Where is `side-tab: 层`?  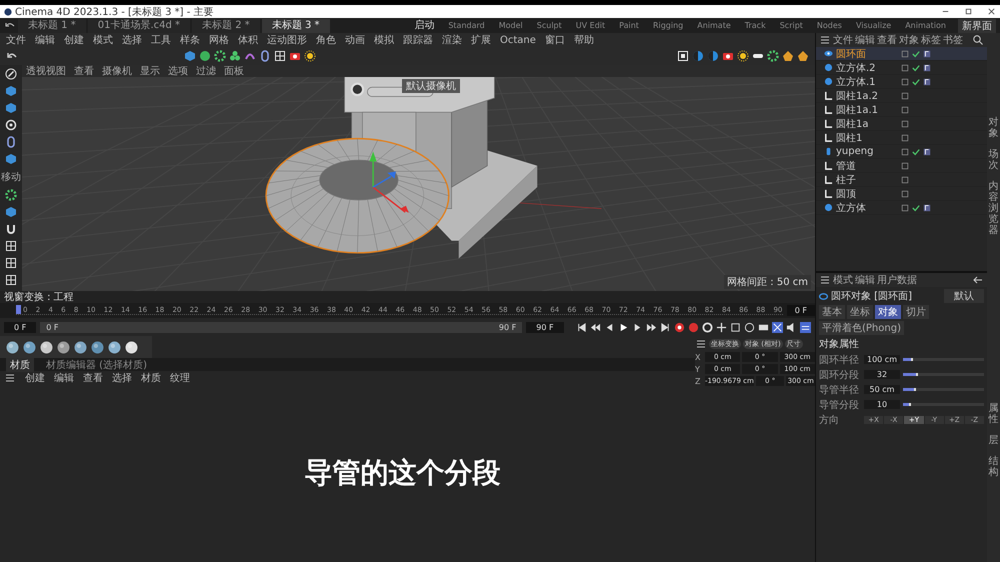 side-tab: 层 is located at coordinates (993, 440).